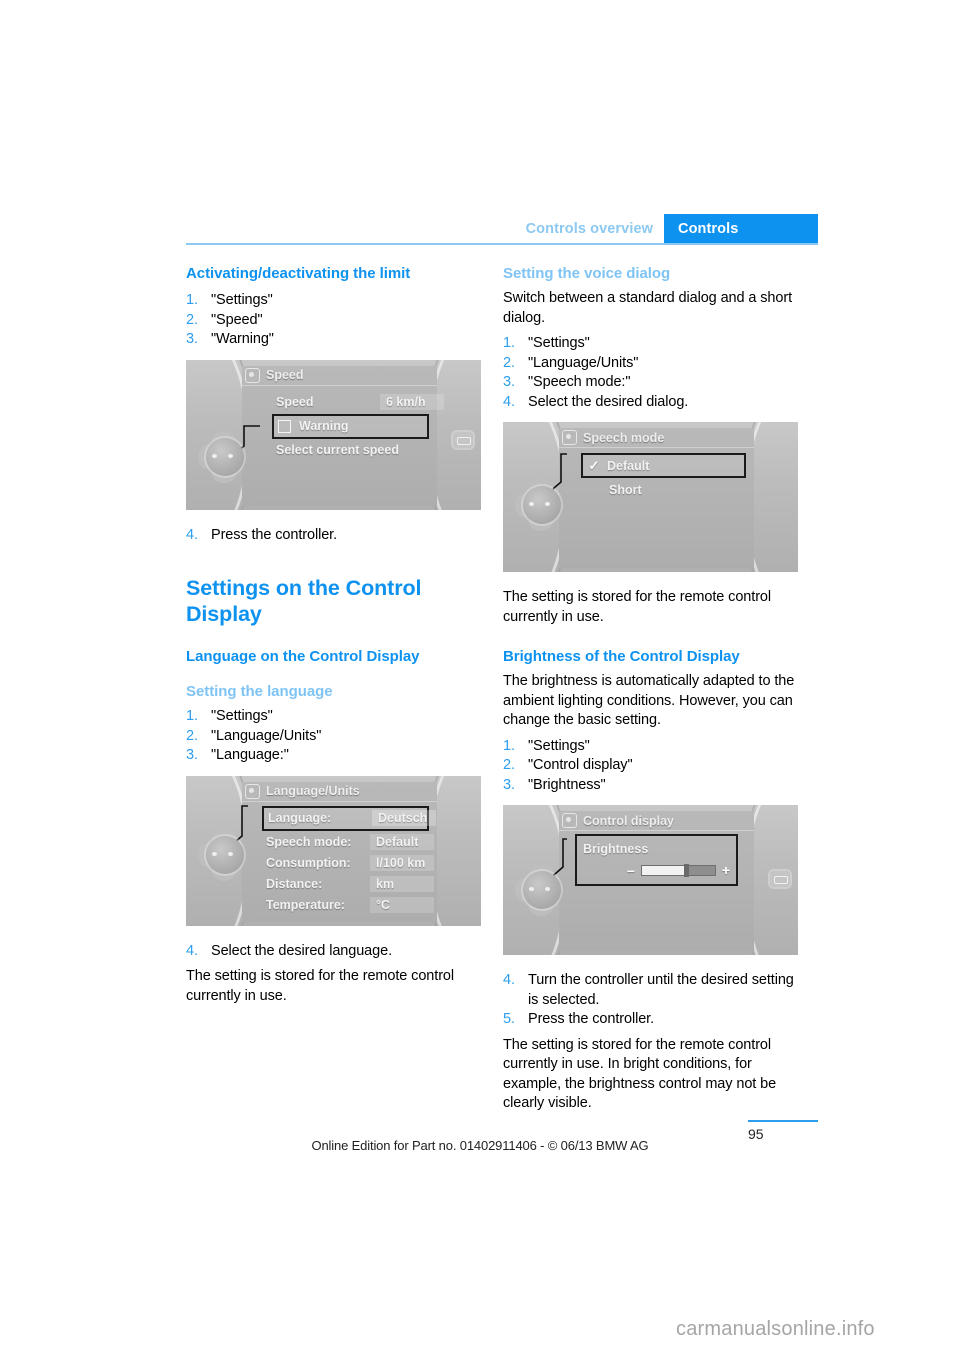 The height and width of the screenshot is (1358, 960). Describe the element at coordinates (783, 1121) in the screenshot. I see `page-number-rule` at that location.